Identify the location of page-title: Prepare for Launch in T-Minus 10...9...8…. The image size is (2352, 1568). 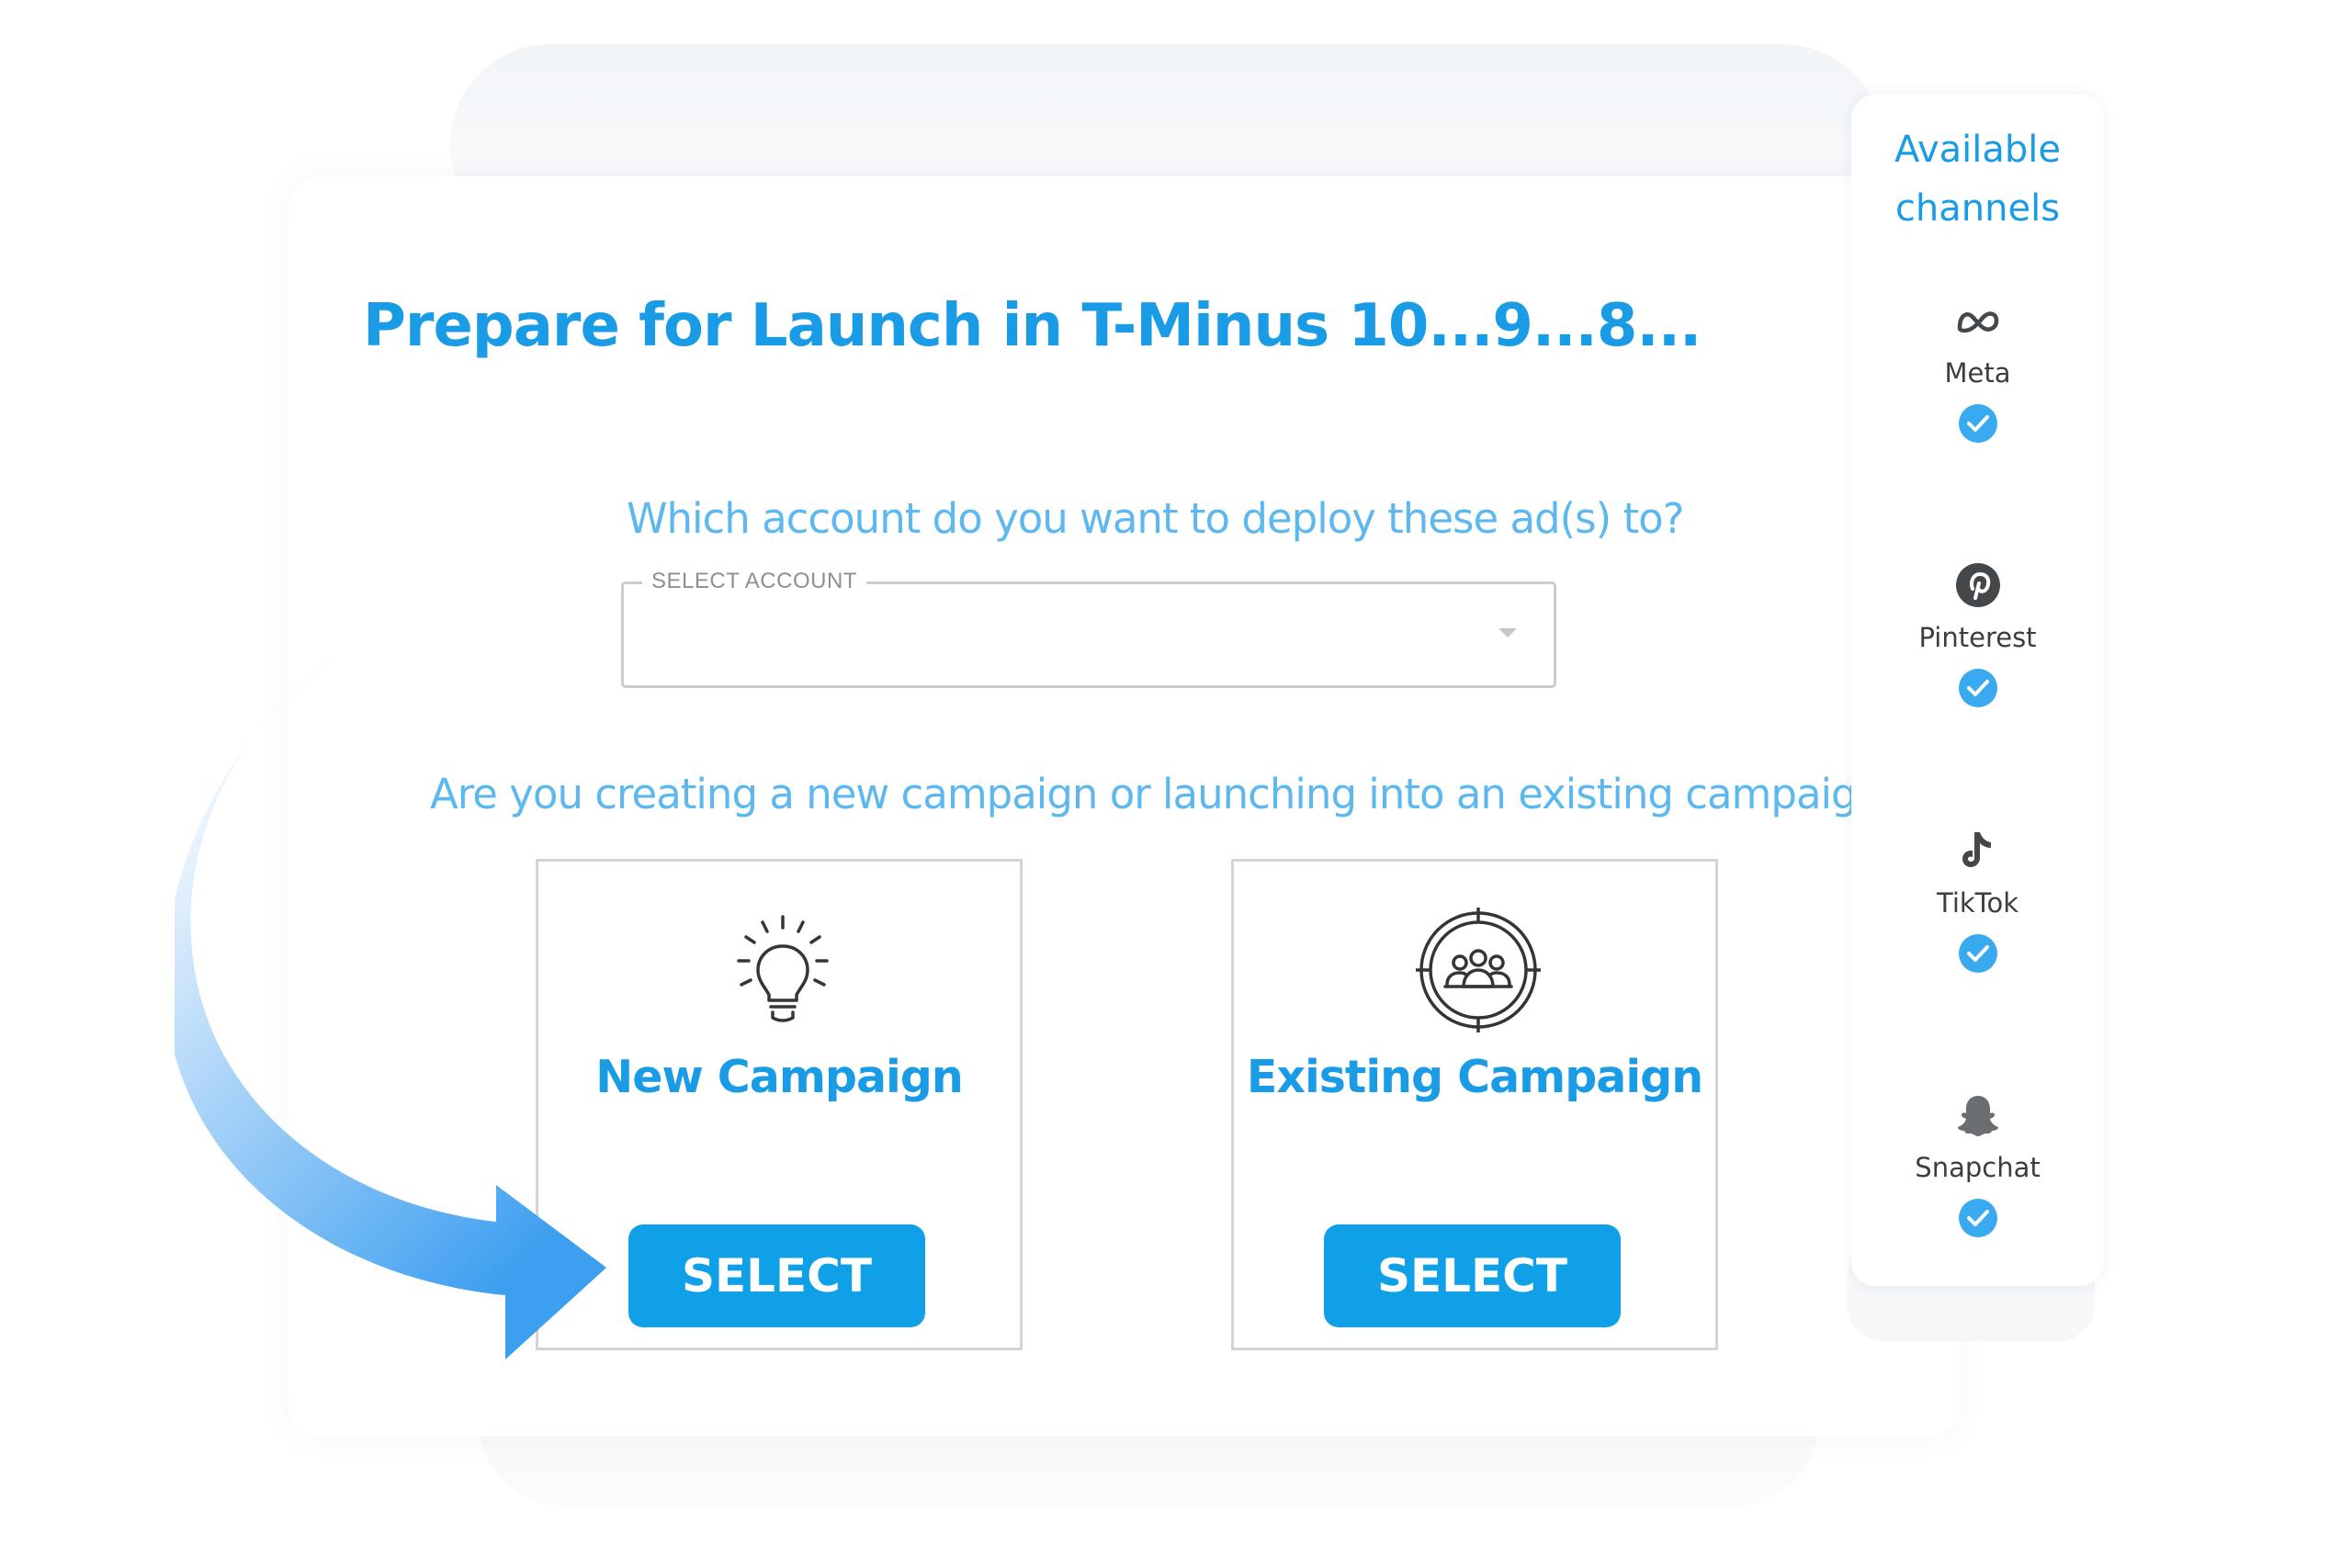
(1032, 326).